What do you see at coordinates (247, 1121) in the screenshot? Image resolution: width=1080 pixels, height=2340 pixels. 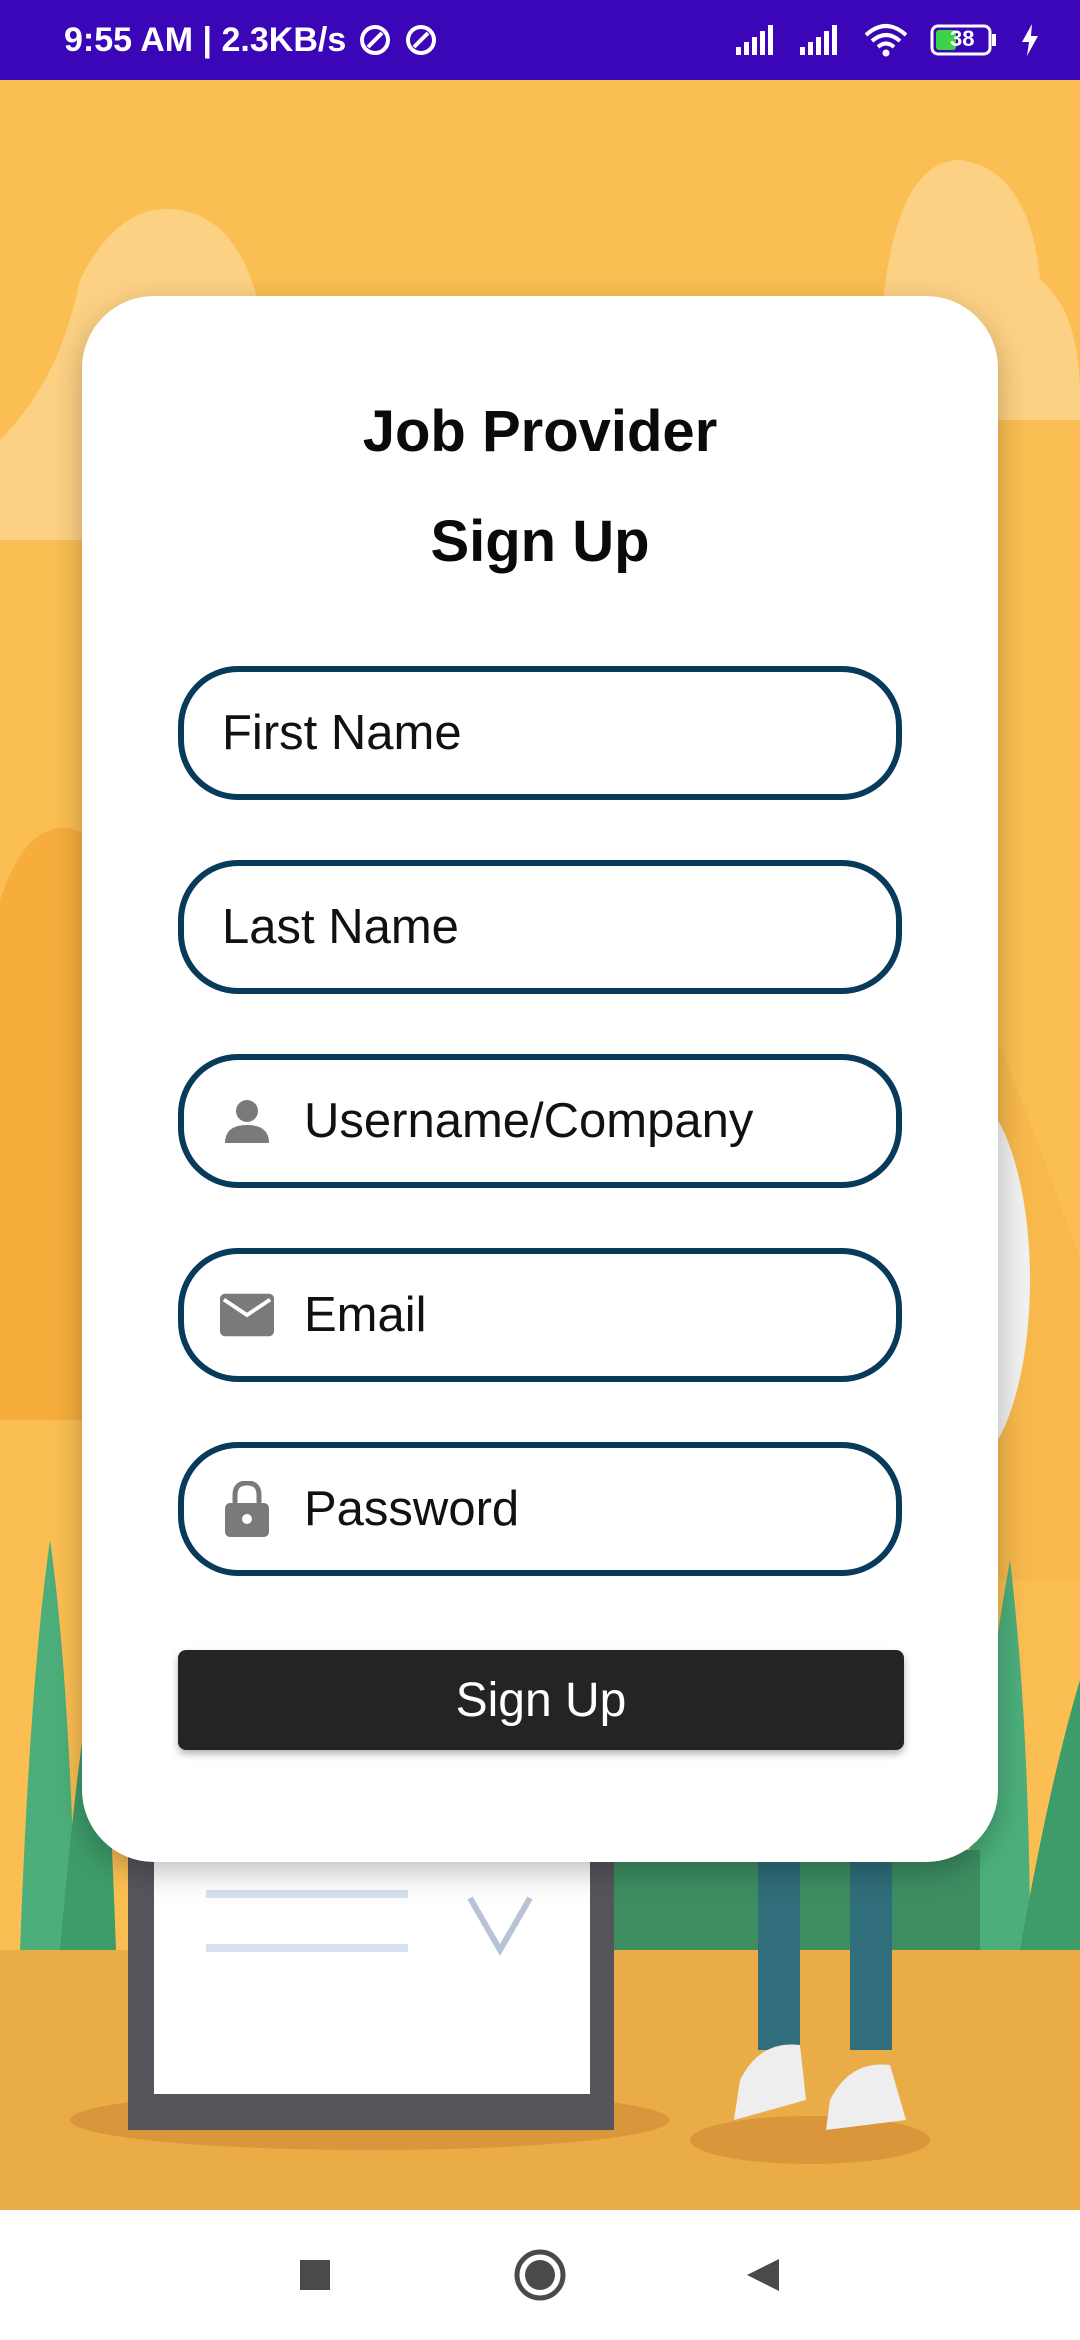 I see `person-icon` at bounding box center [247, 1121].